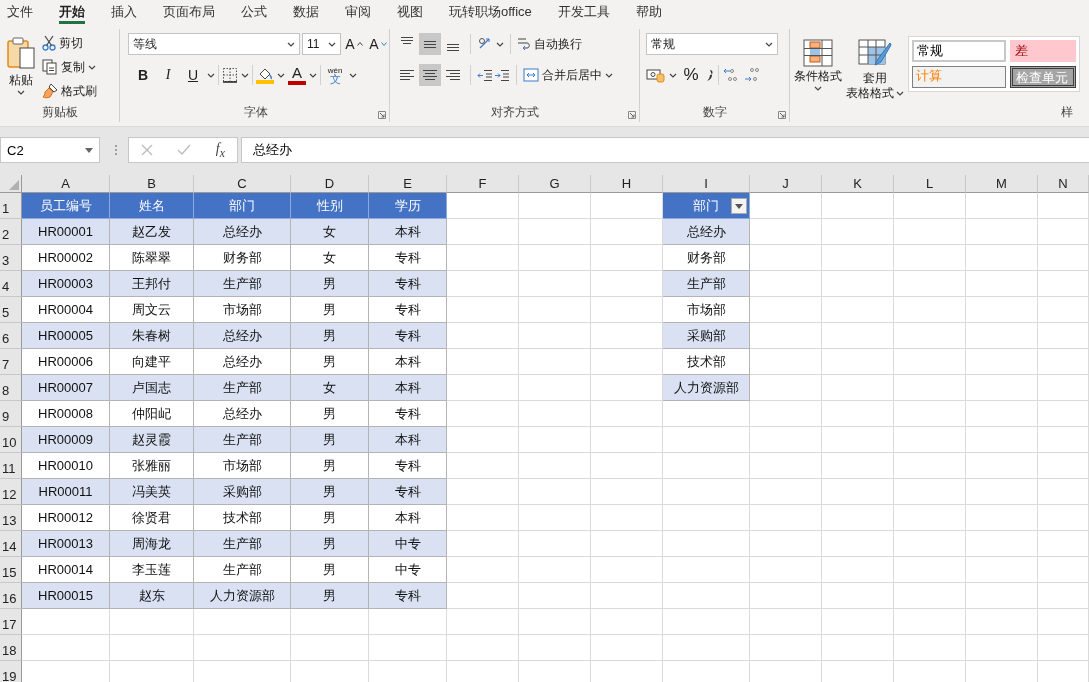 Image resolution: width=1089 pixels, height=682 pixels. What do you see at coordinates (11, 596) in the screenshot?
I see `row-header: 16` at bounding box center [11, 596].